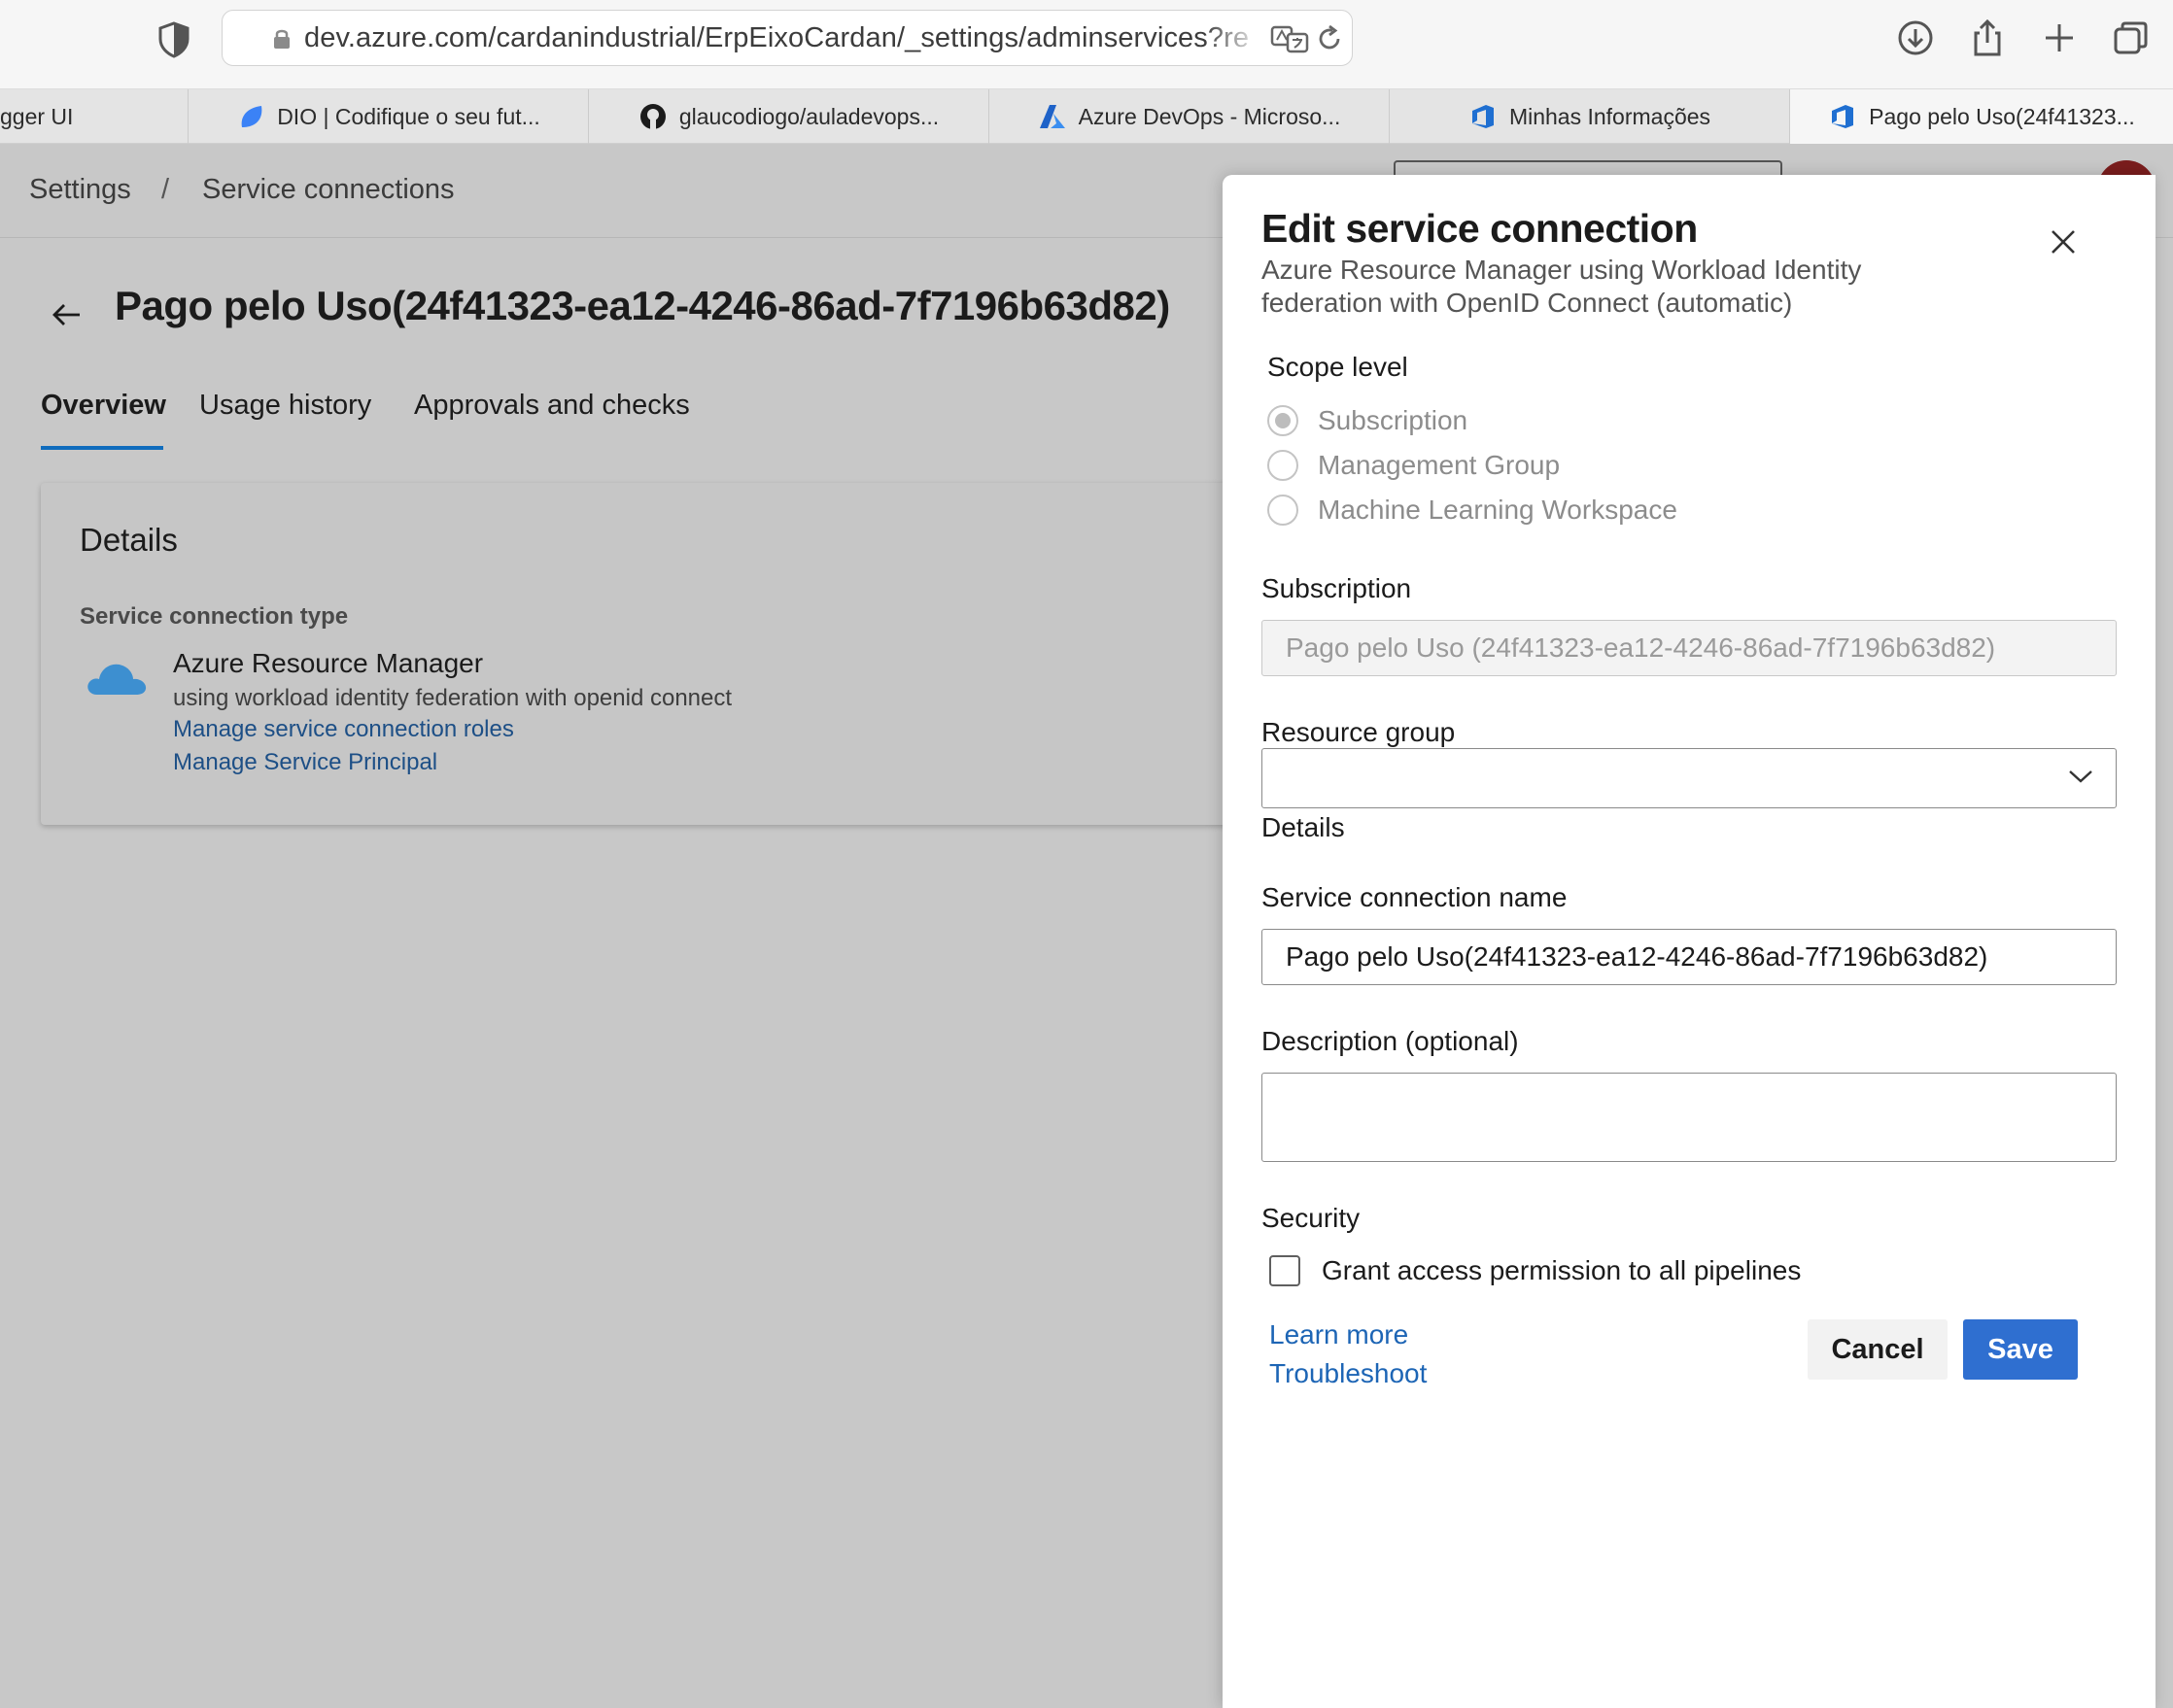 The width and height of the screenshot is (2173, 1708). Describe the element at coordinates (215, 616) in the screenshot. I see `service-connection-type-label: Service connection type` at that location.